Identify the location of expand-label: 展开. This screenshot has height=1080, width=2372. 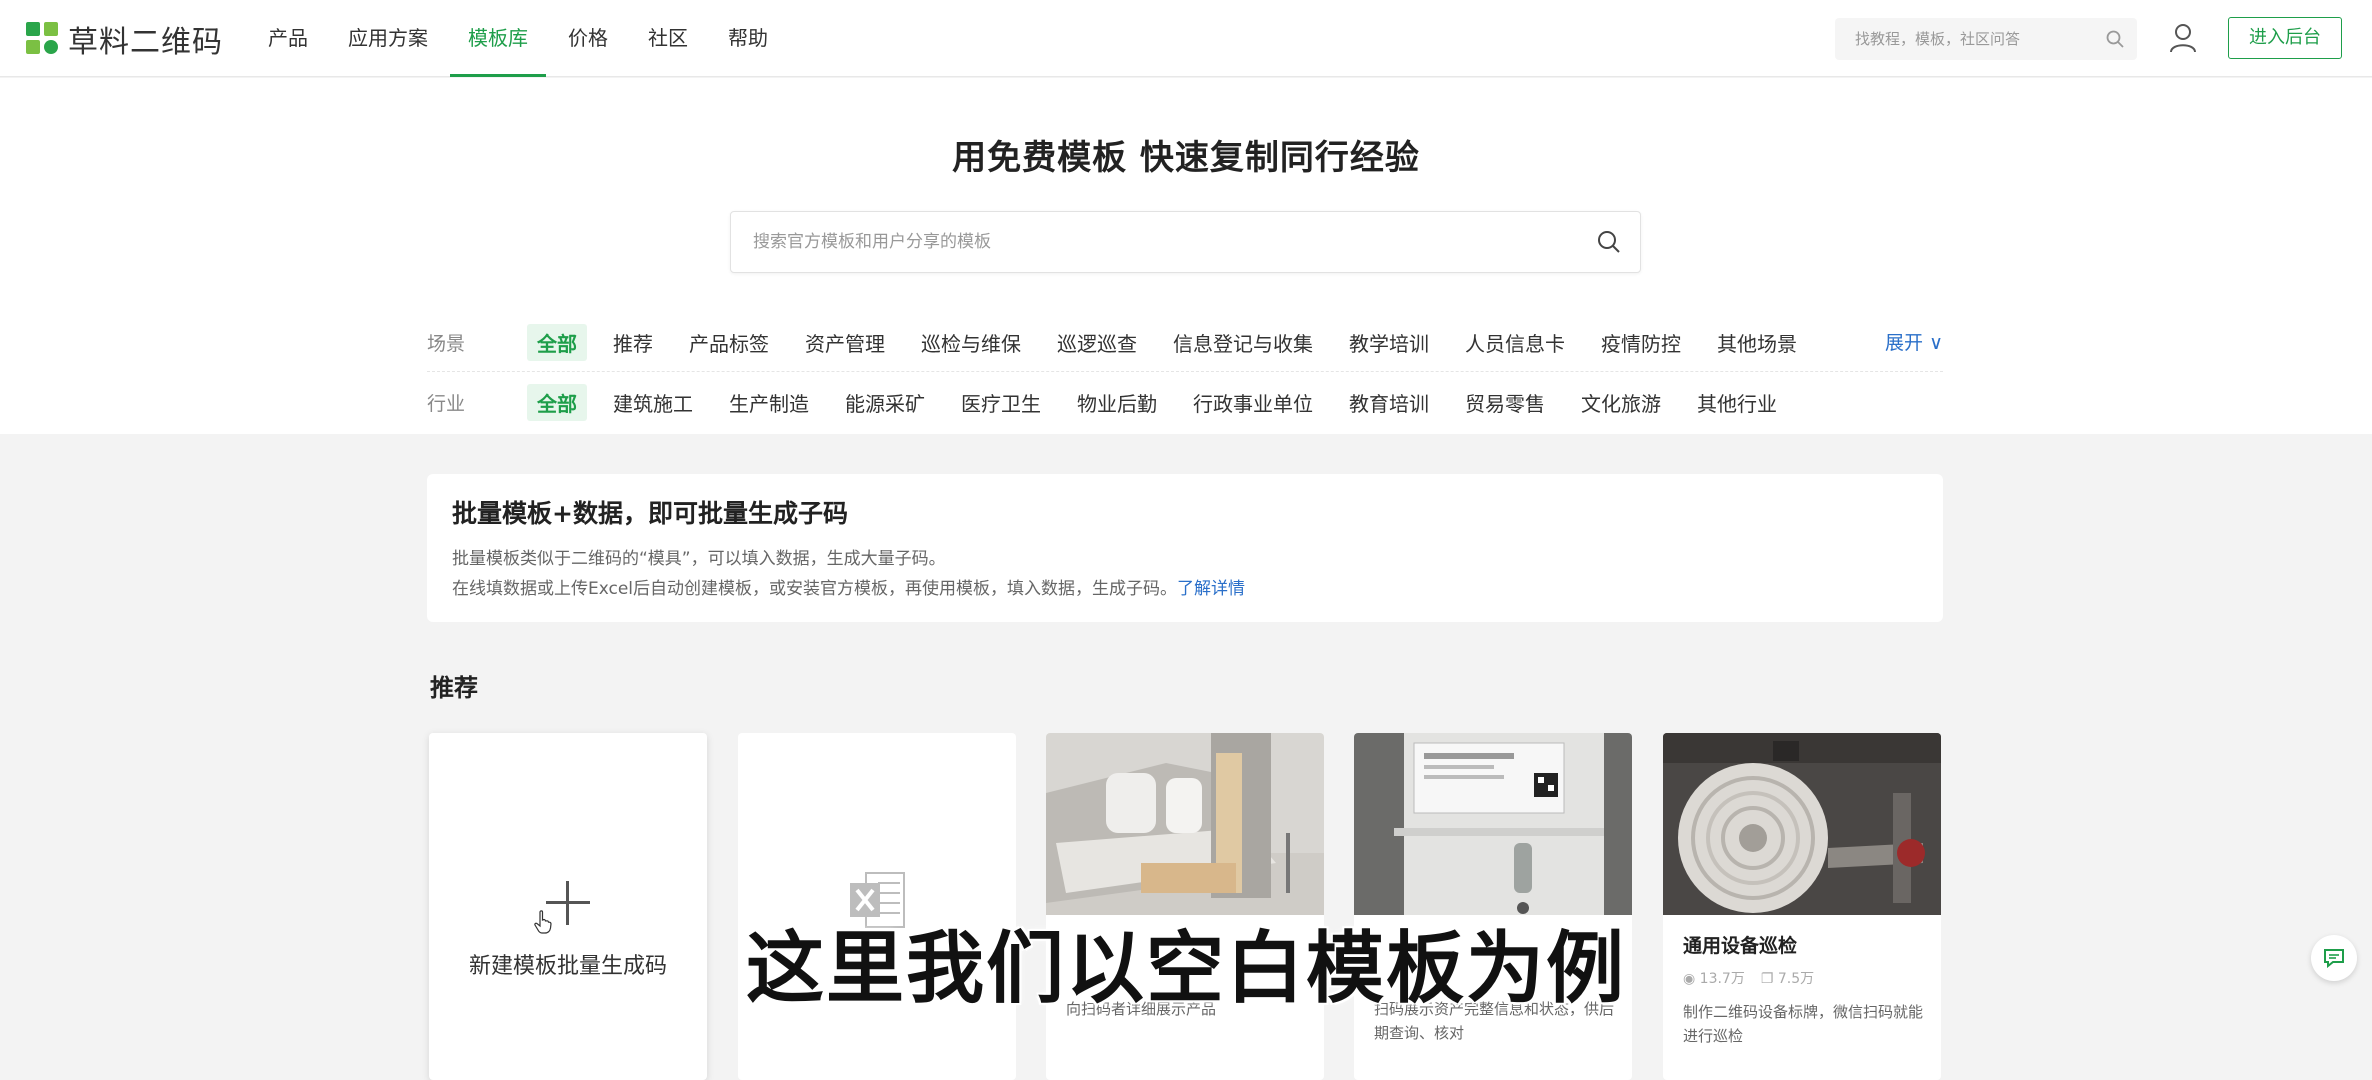
(1904, 343).